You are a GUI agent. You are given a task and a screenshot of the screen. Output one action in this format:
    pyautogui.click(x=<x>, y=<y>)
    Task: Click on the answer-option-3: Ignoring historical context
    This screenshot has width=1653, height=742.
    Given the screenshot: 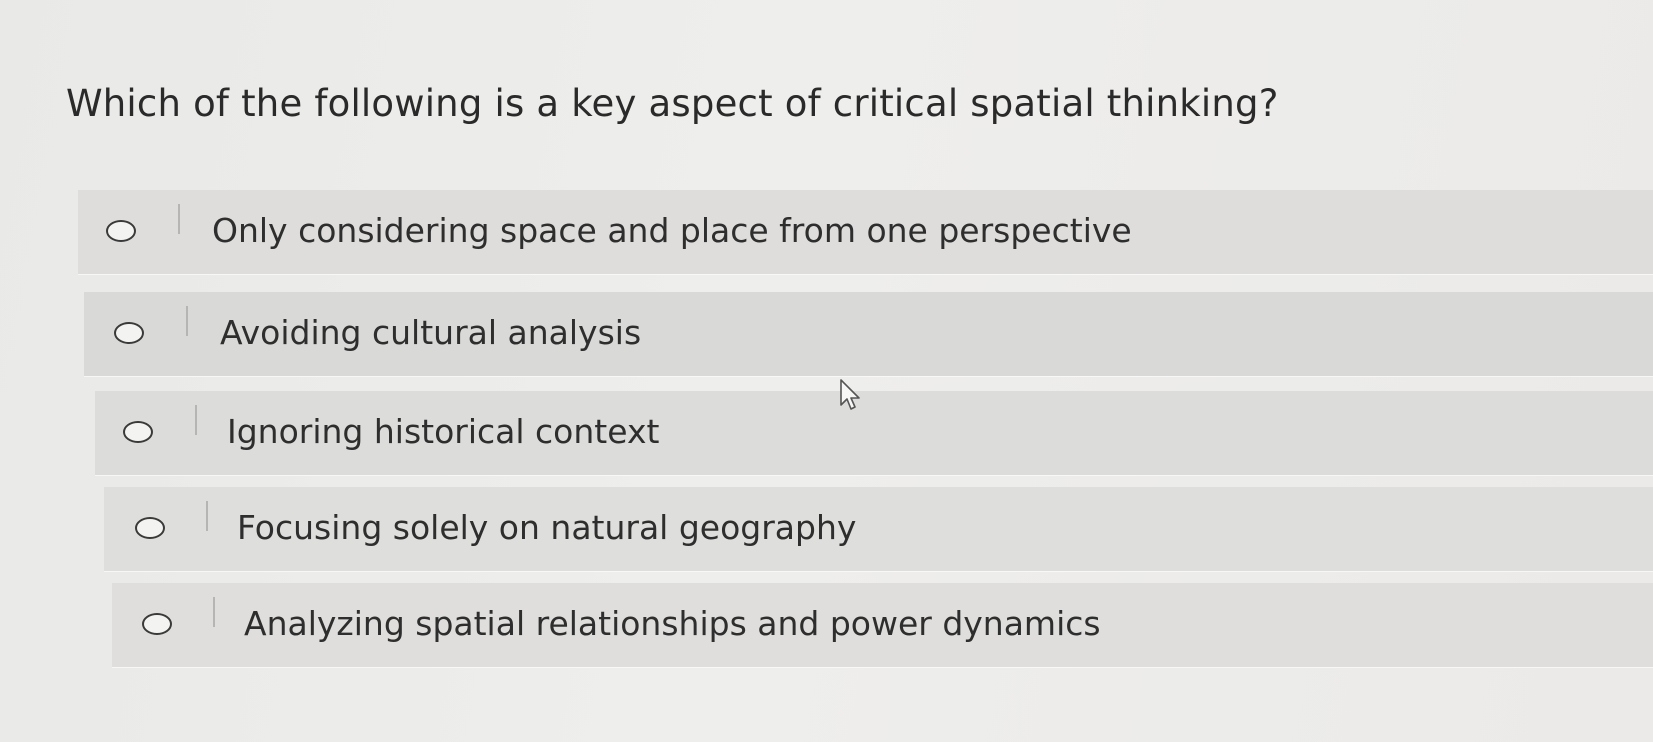 What is the action you would take?
    pyautogui.click(x=874, y=433)
    